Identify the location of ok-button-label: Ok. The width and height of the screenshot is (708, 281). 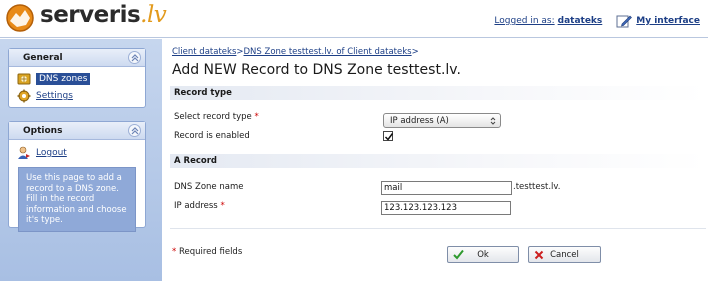
(483, 254).